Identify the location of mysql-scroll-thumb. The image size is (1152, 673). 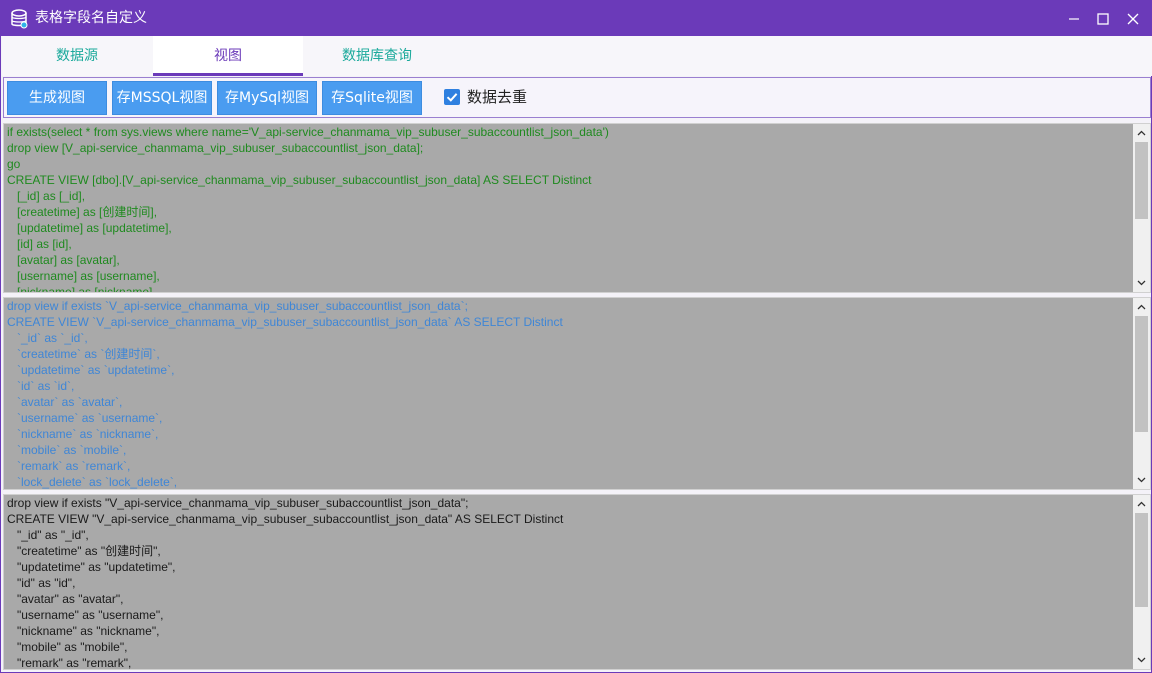
(1141, 374).